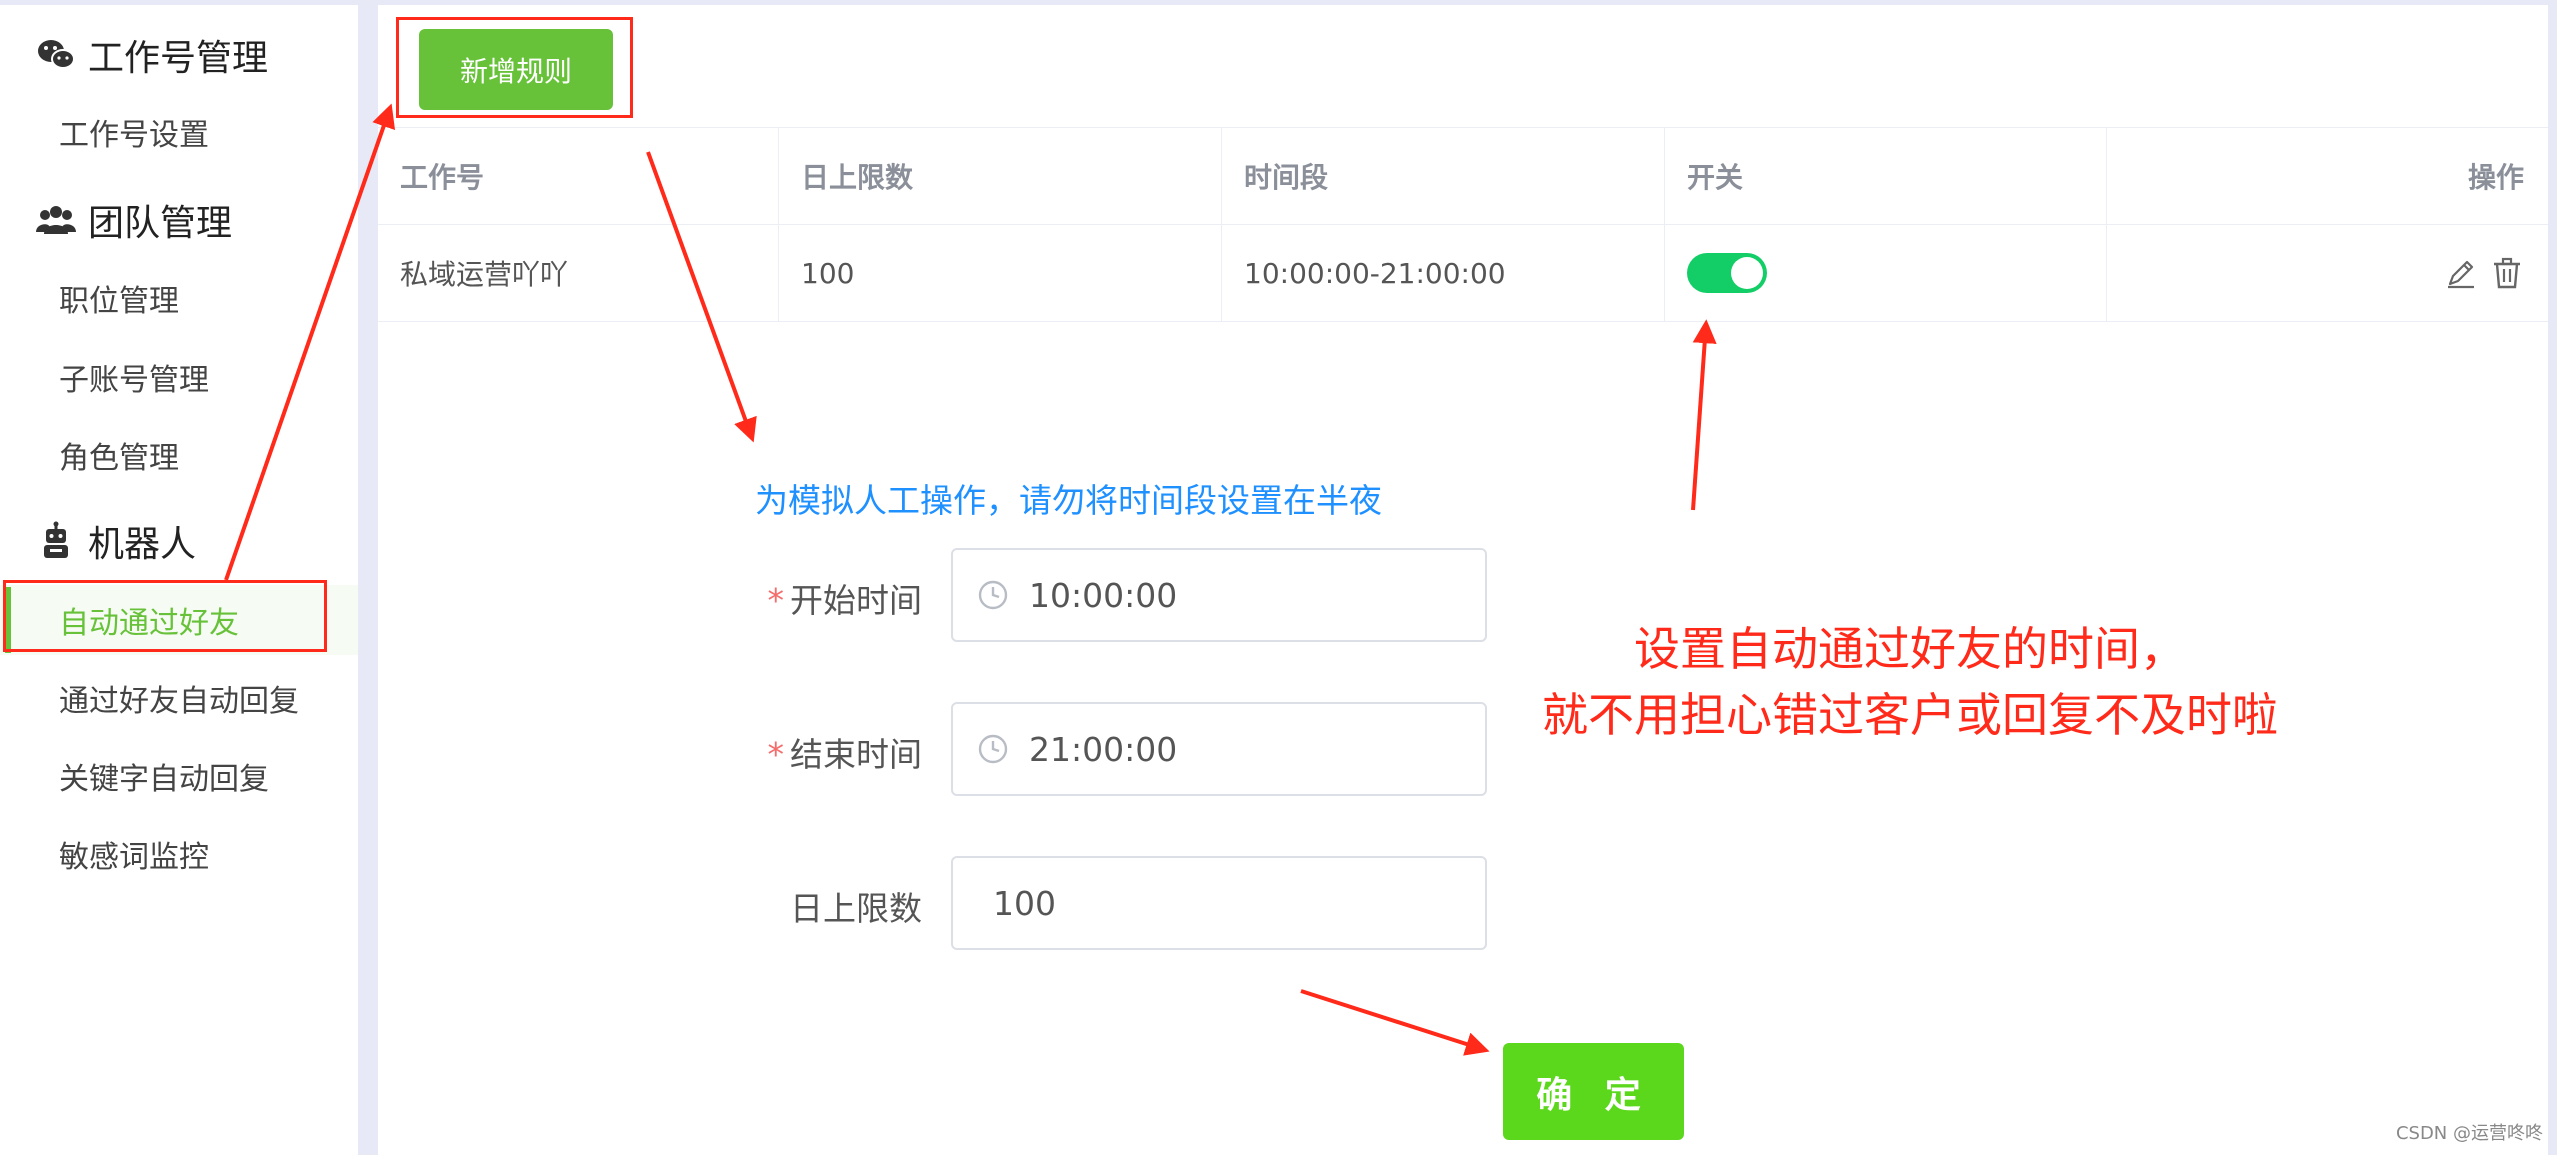  I want to click on start-time-label: * 开始时间, so click(822, 598).